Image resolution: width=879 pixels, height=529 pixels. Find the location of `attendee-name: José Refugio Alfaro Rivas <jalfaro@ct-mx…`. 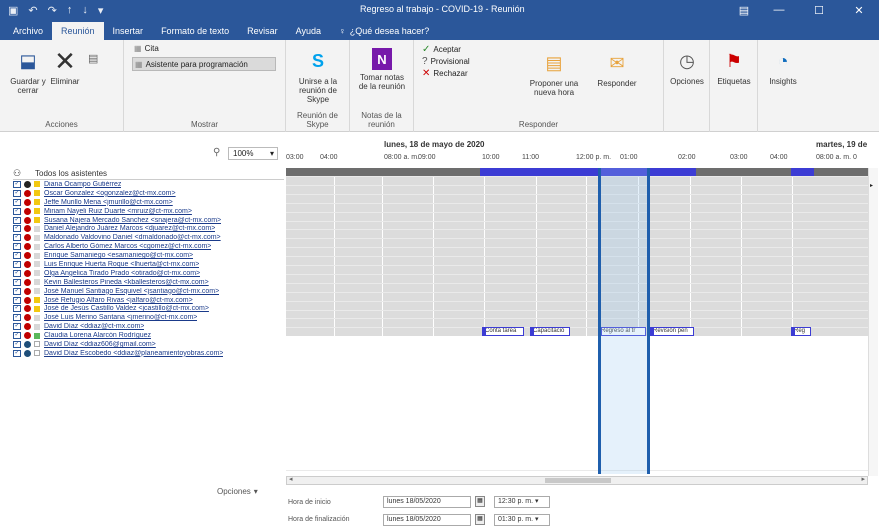

attendee-name: José Refugio Alfaro Rivas <jalfaro@ct-mx… is located at coordinates (118, 300).